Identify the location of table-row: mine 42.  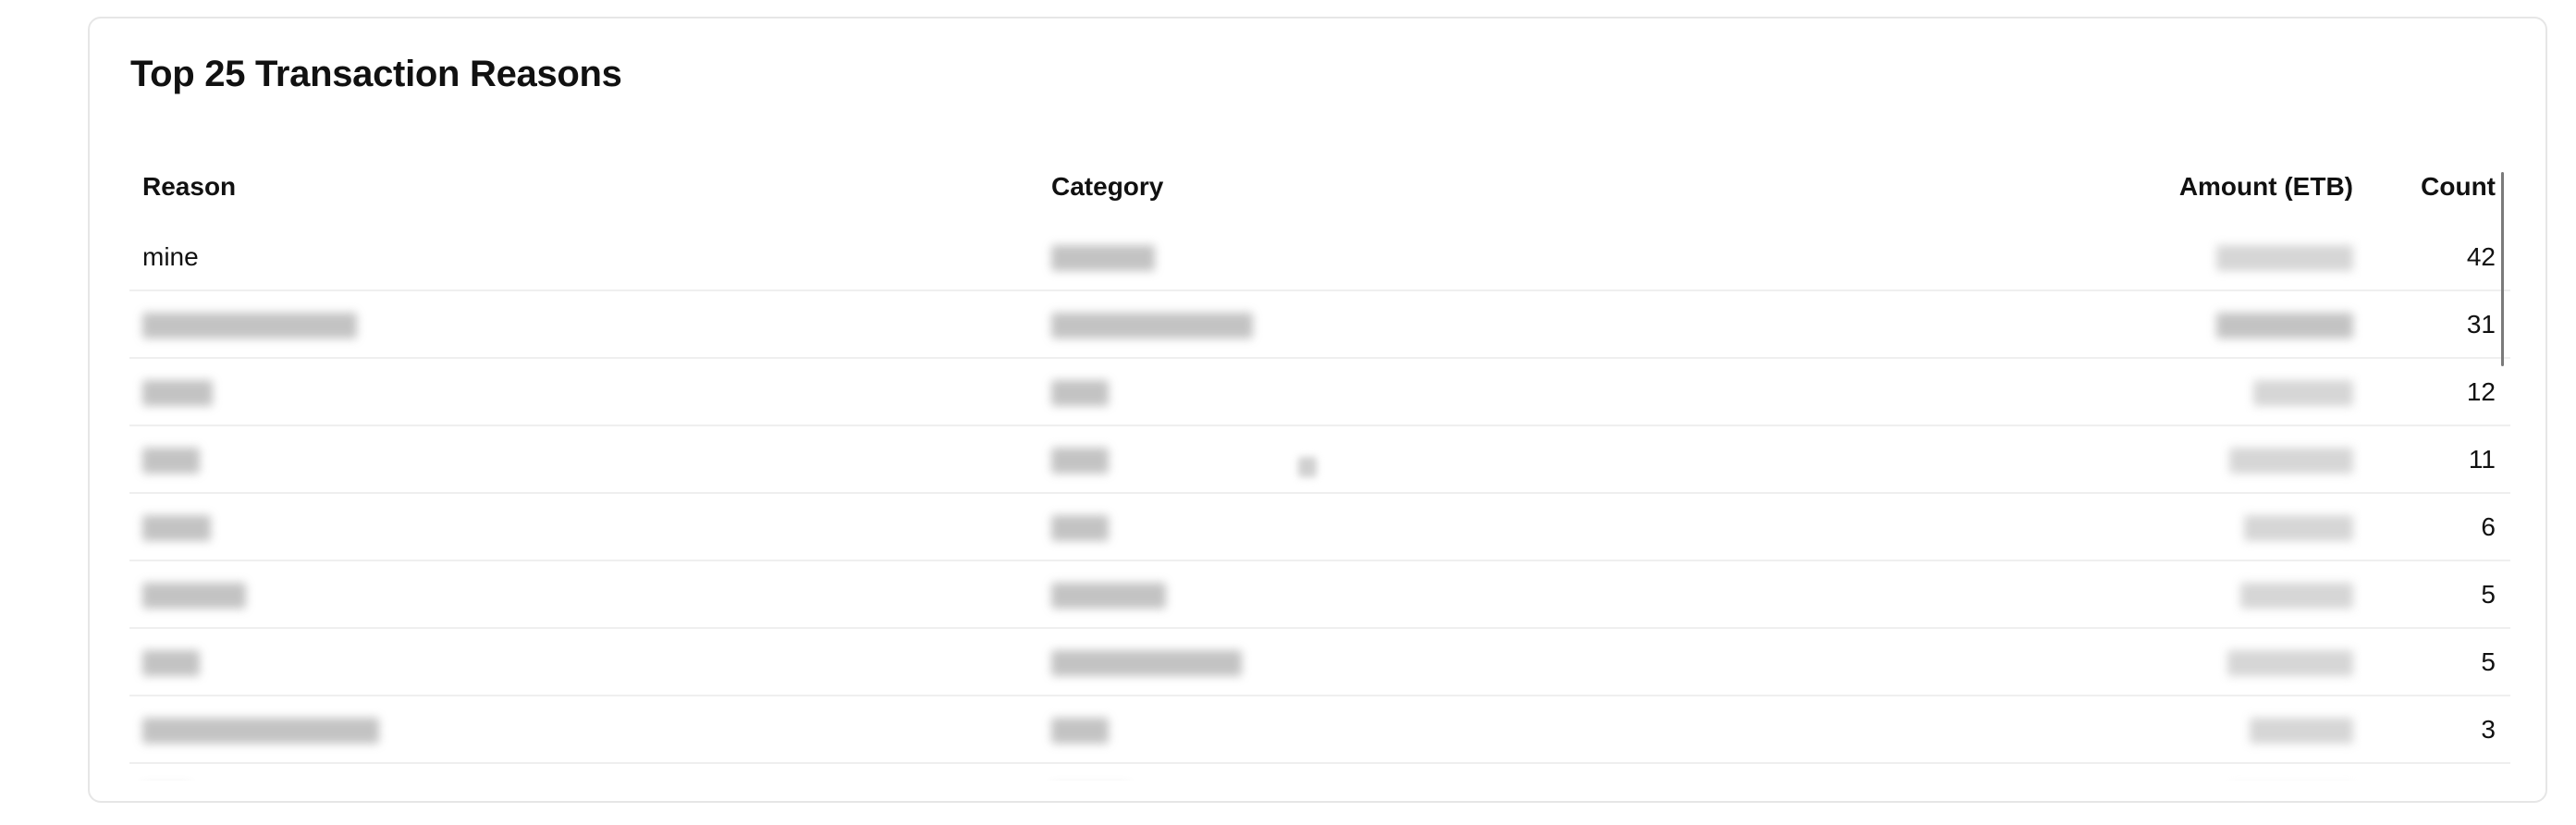
(1319, 257).